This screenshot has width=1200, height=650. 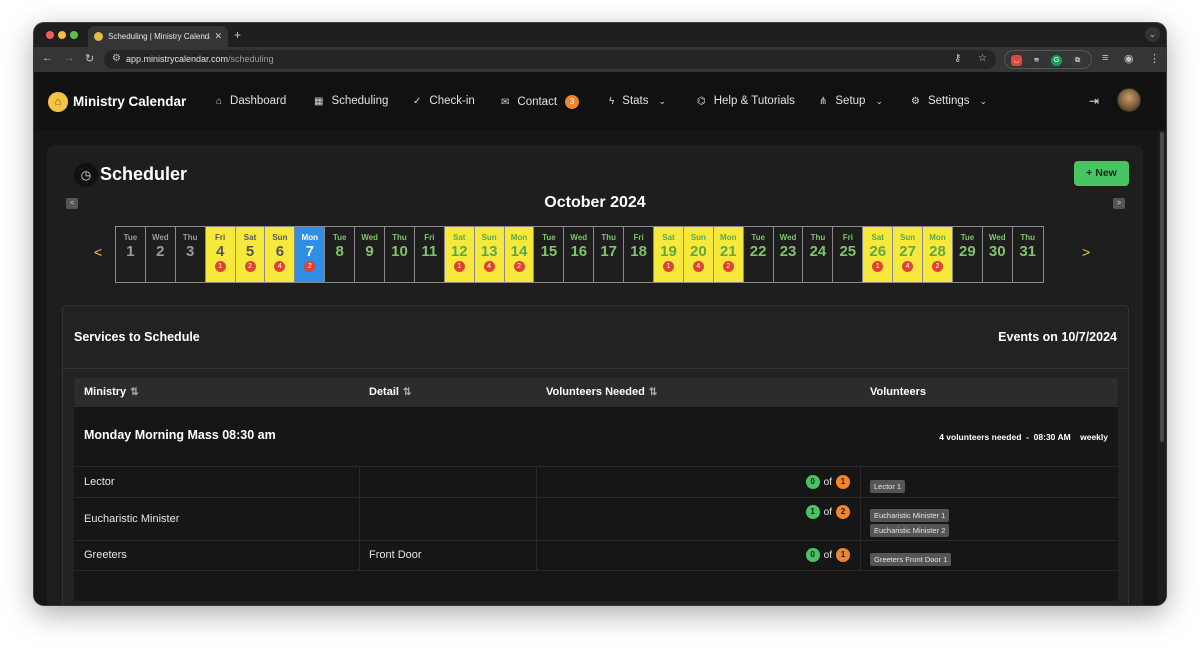 What do you see at coordinates (818, 254) in the screenshot?
I see `calendar-day: Thu 24` at bounding box center [818, 254].